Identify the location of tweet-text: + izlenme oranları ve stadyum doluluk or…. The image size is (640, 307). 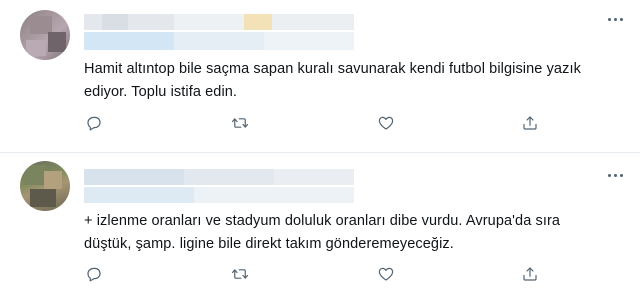
(322, 232).